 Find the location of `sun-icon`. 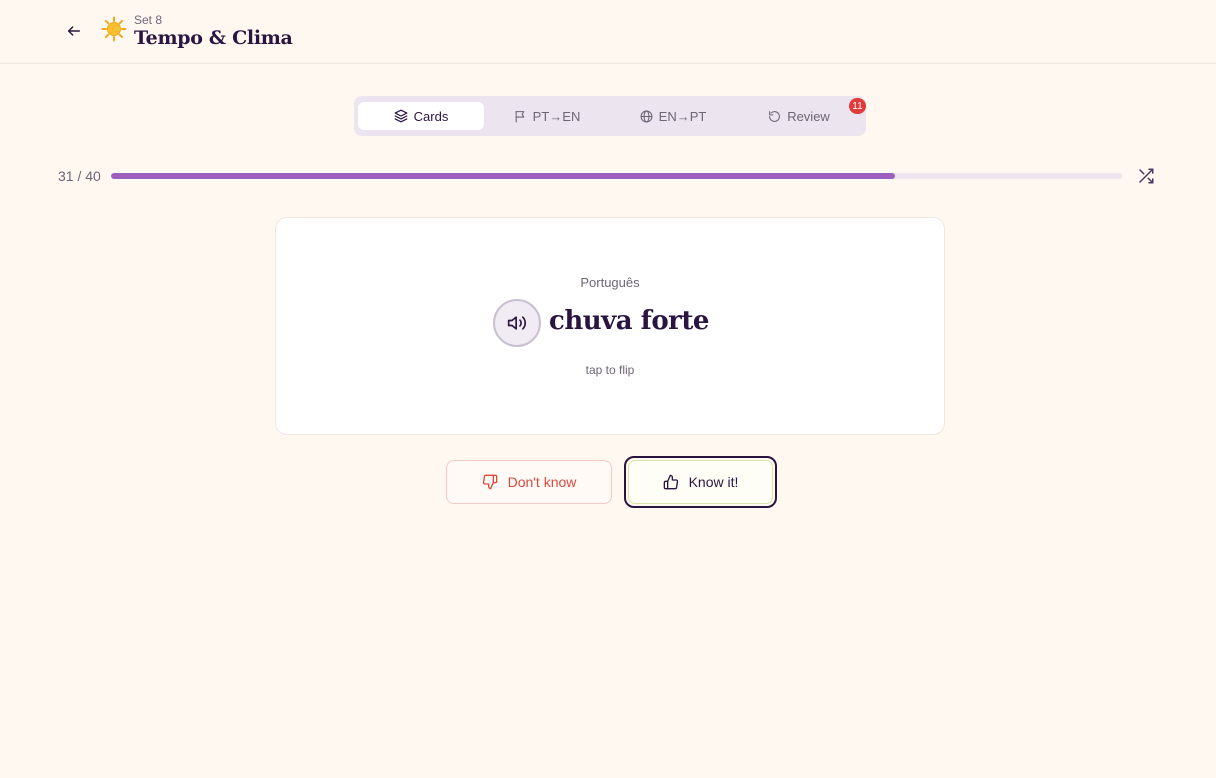

sun-icon is located at coordinates (114, 29).